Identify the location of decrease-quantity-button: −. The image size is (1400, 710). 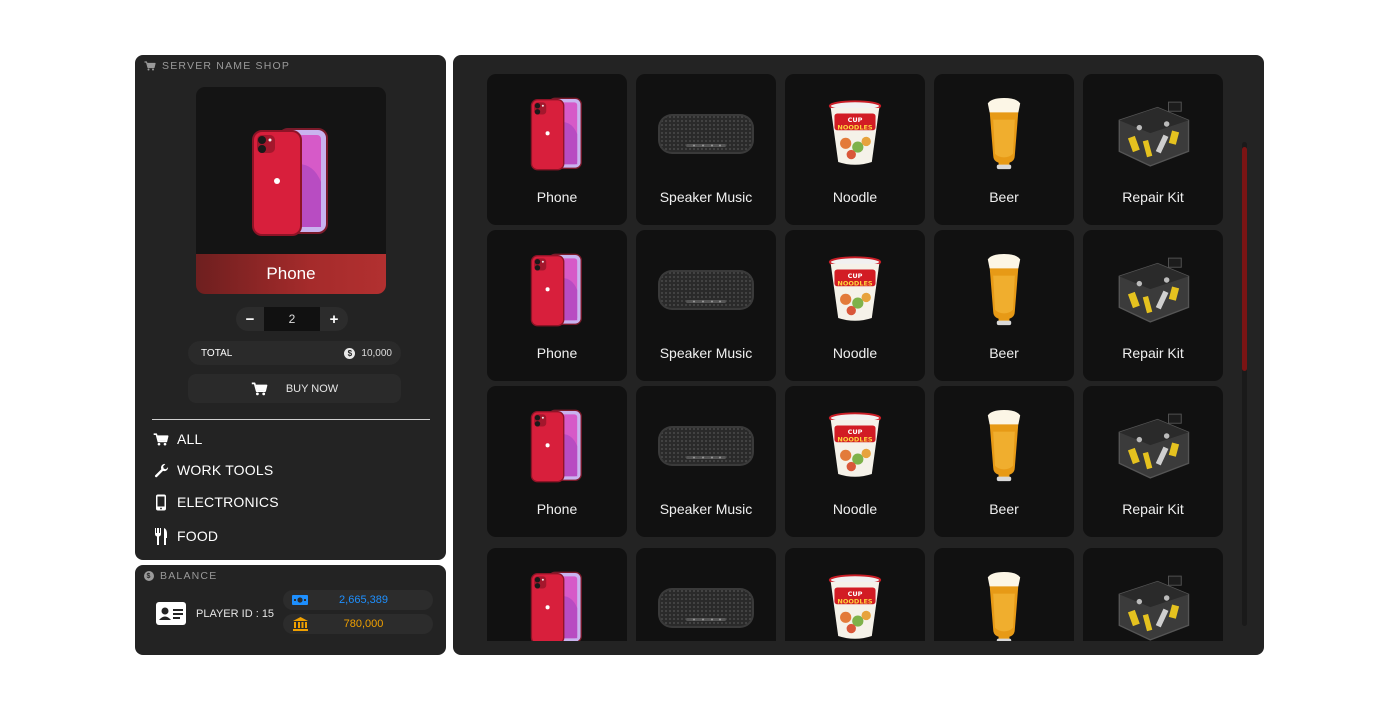
(250, 319).